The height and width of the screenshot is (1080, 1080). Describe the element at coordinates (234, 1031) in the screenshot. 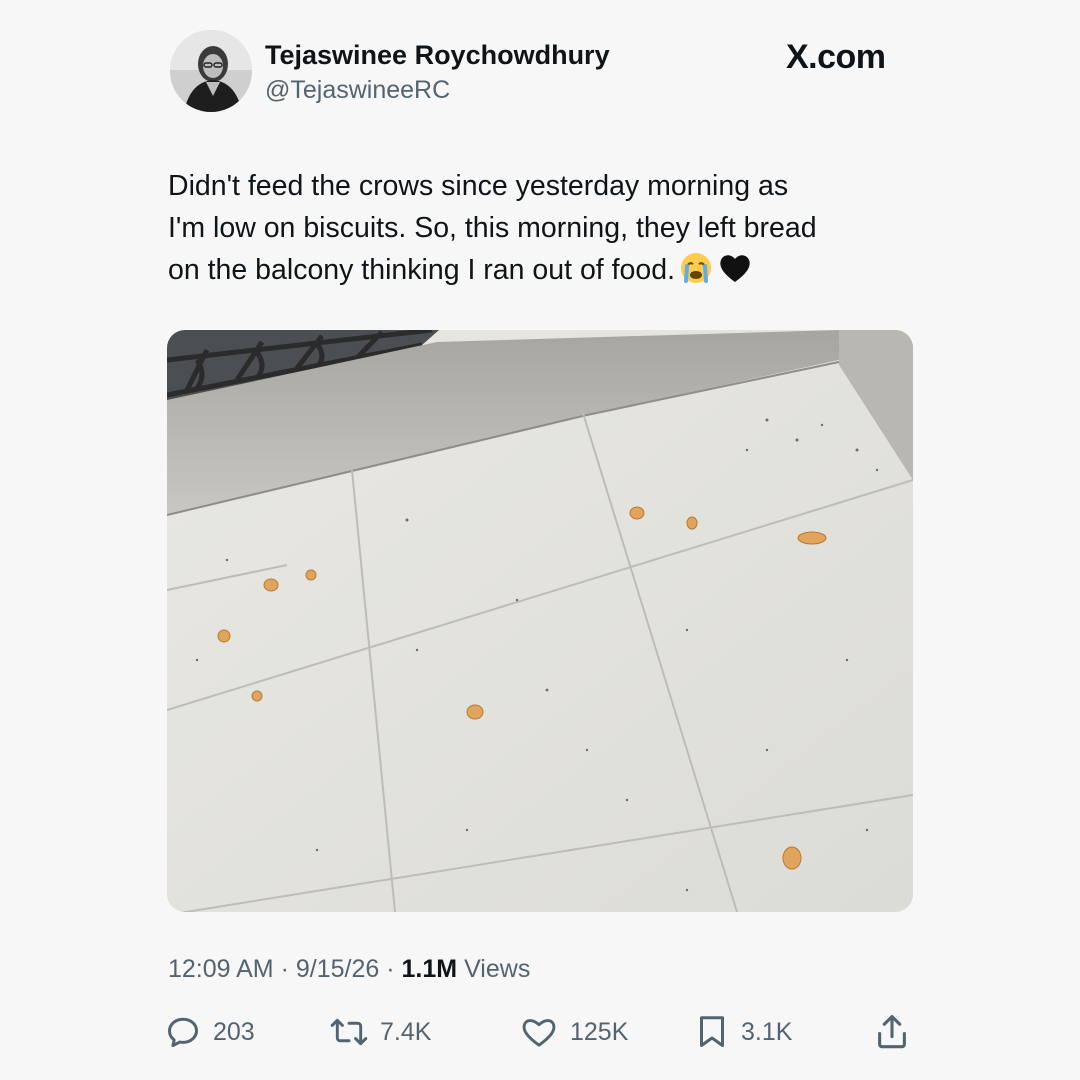

I see `reply-count: 203` at that location.